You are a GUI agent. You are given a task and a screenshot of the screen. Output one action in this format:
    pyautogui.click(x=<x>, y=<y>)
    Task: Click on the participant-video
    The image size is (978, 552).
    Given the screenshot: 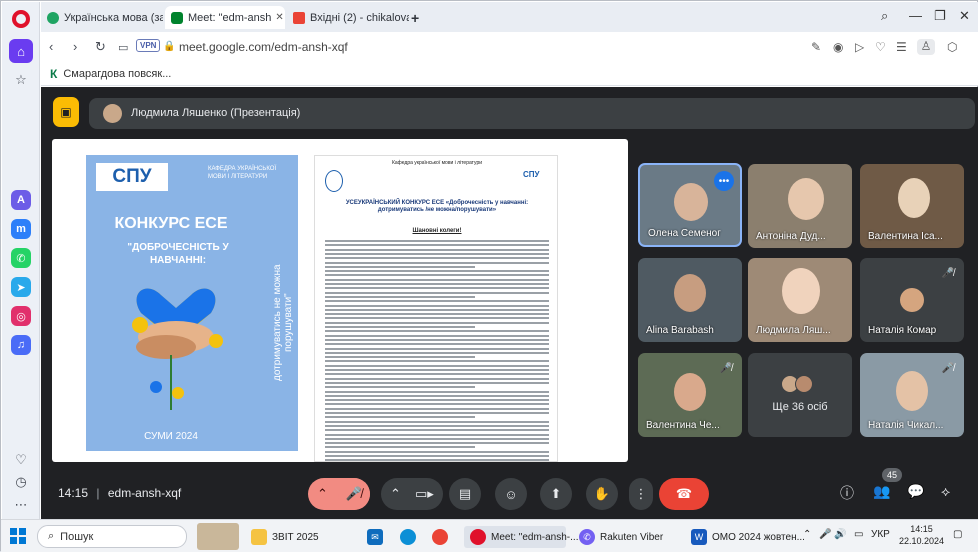 What is the action you would take?
    pyautogui.click(x=806, y=199)
    